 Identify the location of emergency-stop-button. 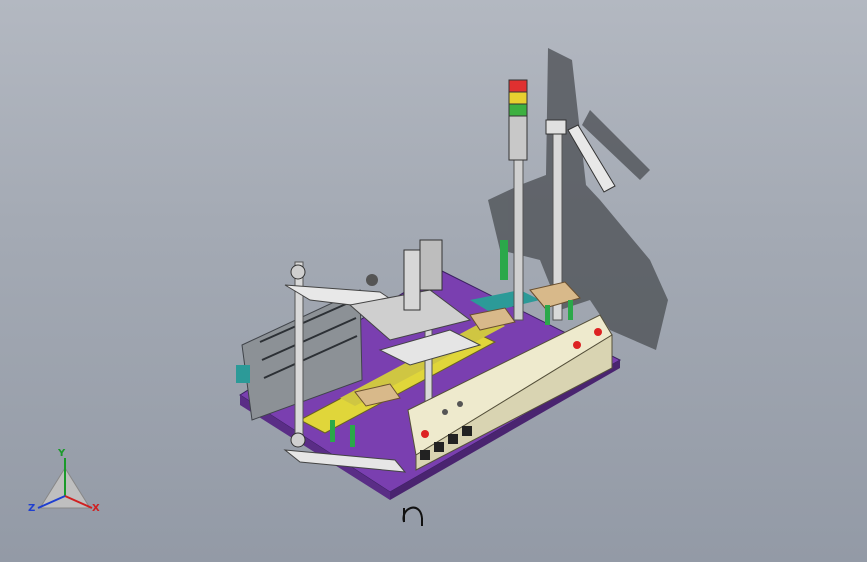
(425, 434).